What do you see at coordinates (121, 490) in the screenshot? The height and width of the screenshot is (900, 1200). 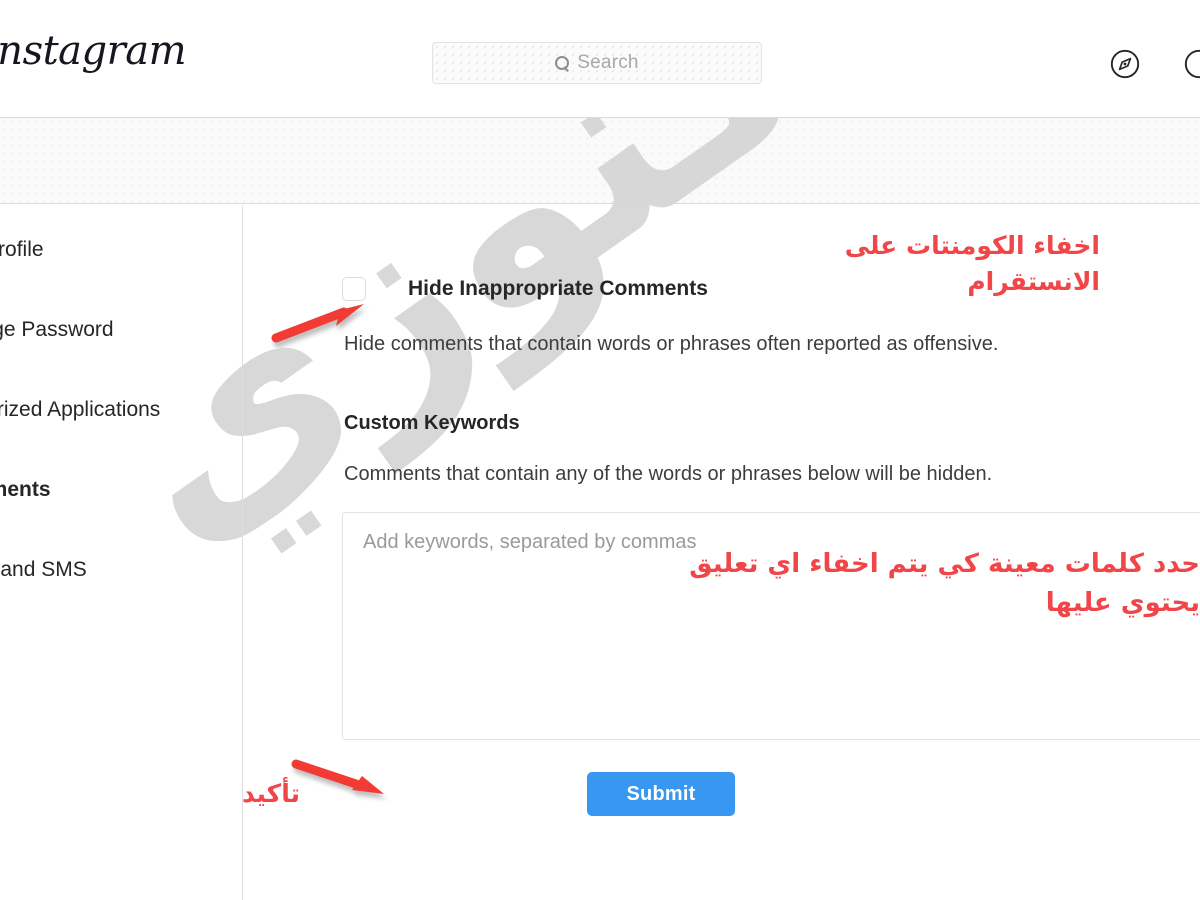 I see `sidebar-item-comments: Comments` at bounding box center [121, 490].